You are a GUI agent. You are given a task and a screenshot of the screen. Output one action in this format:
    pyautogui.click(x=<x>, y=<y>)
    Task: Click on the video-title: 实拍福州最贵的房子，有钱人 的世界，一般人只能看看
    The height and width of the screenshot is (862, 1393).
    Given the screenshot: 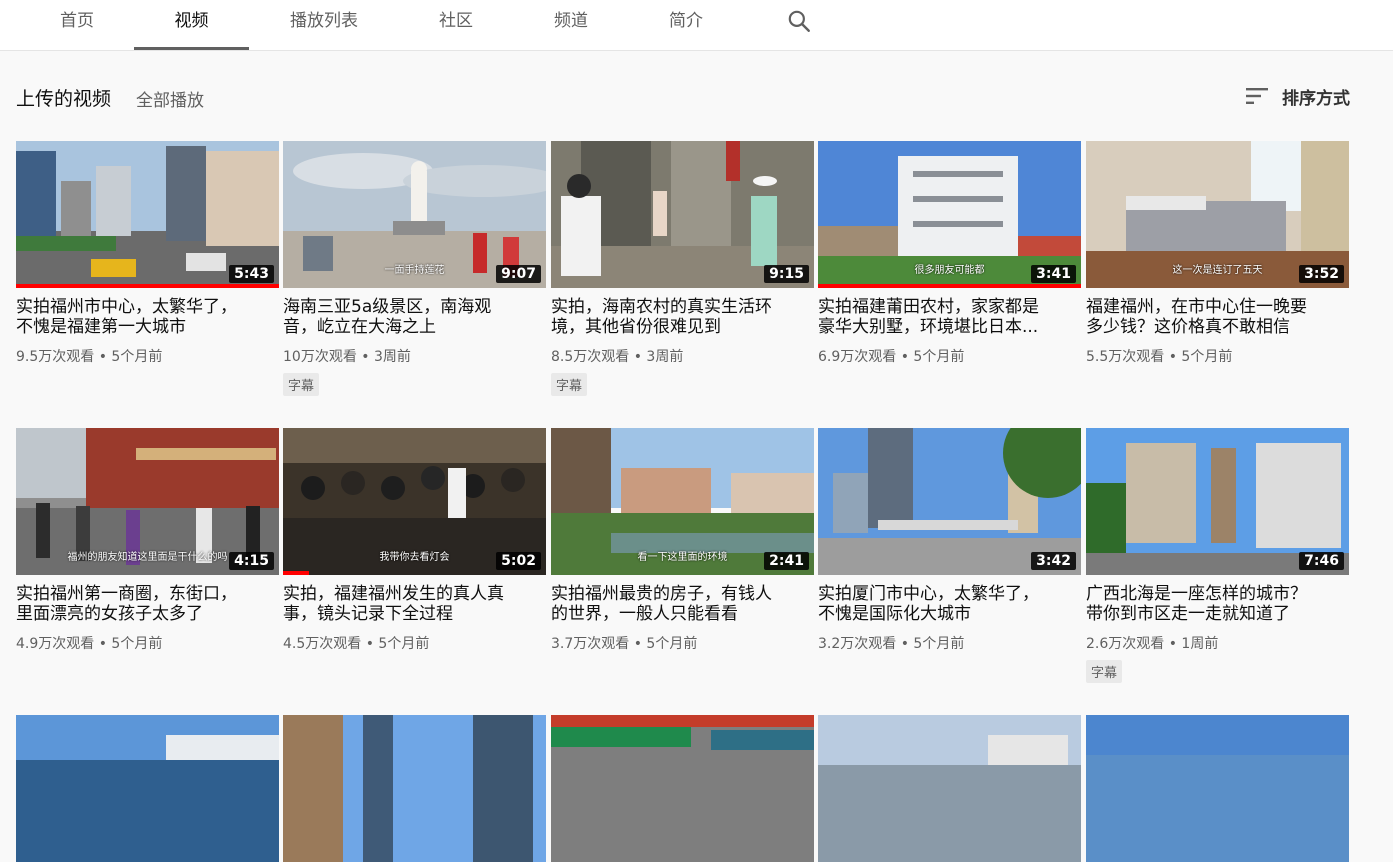 What is the action you would take?
    pyautogui.click(x=682, y=604)
    